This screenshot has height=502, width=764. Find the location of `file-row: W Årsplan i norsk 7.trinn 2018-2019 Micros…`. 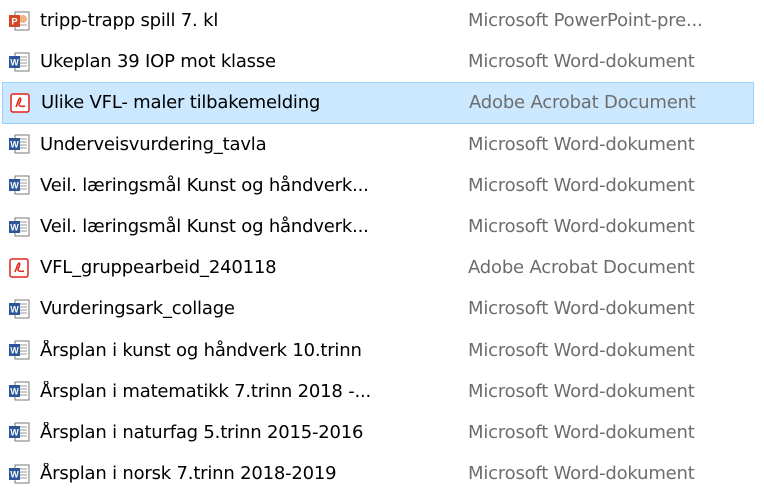

file-row: W Årsplan i norsk 7.trinn 2018-2019 Micros… is located at coordinates (382, 473).